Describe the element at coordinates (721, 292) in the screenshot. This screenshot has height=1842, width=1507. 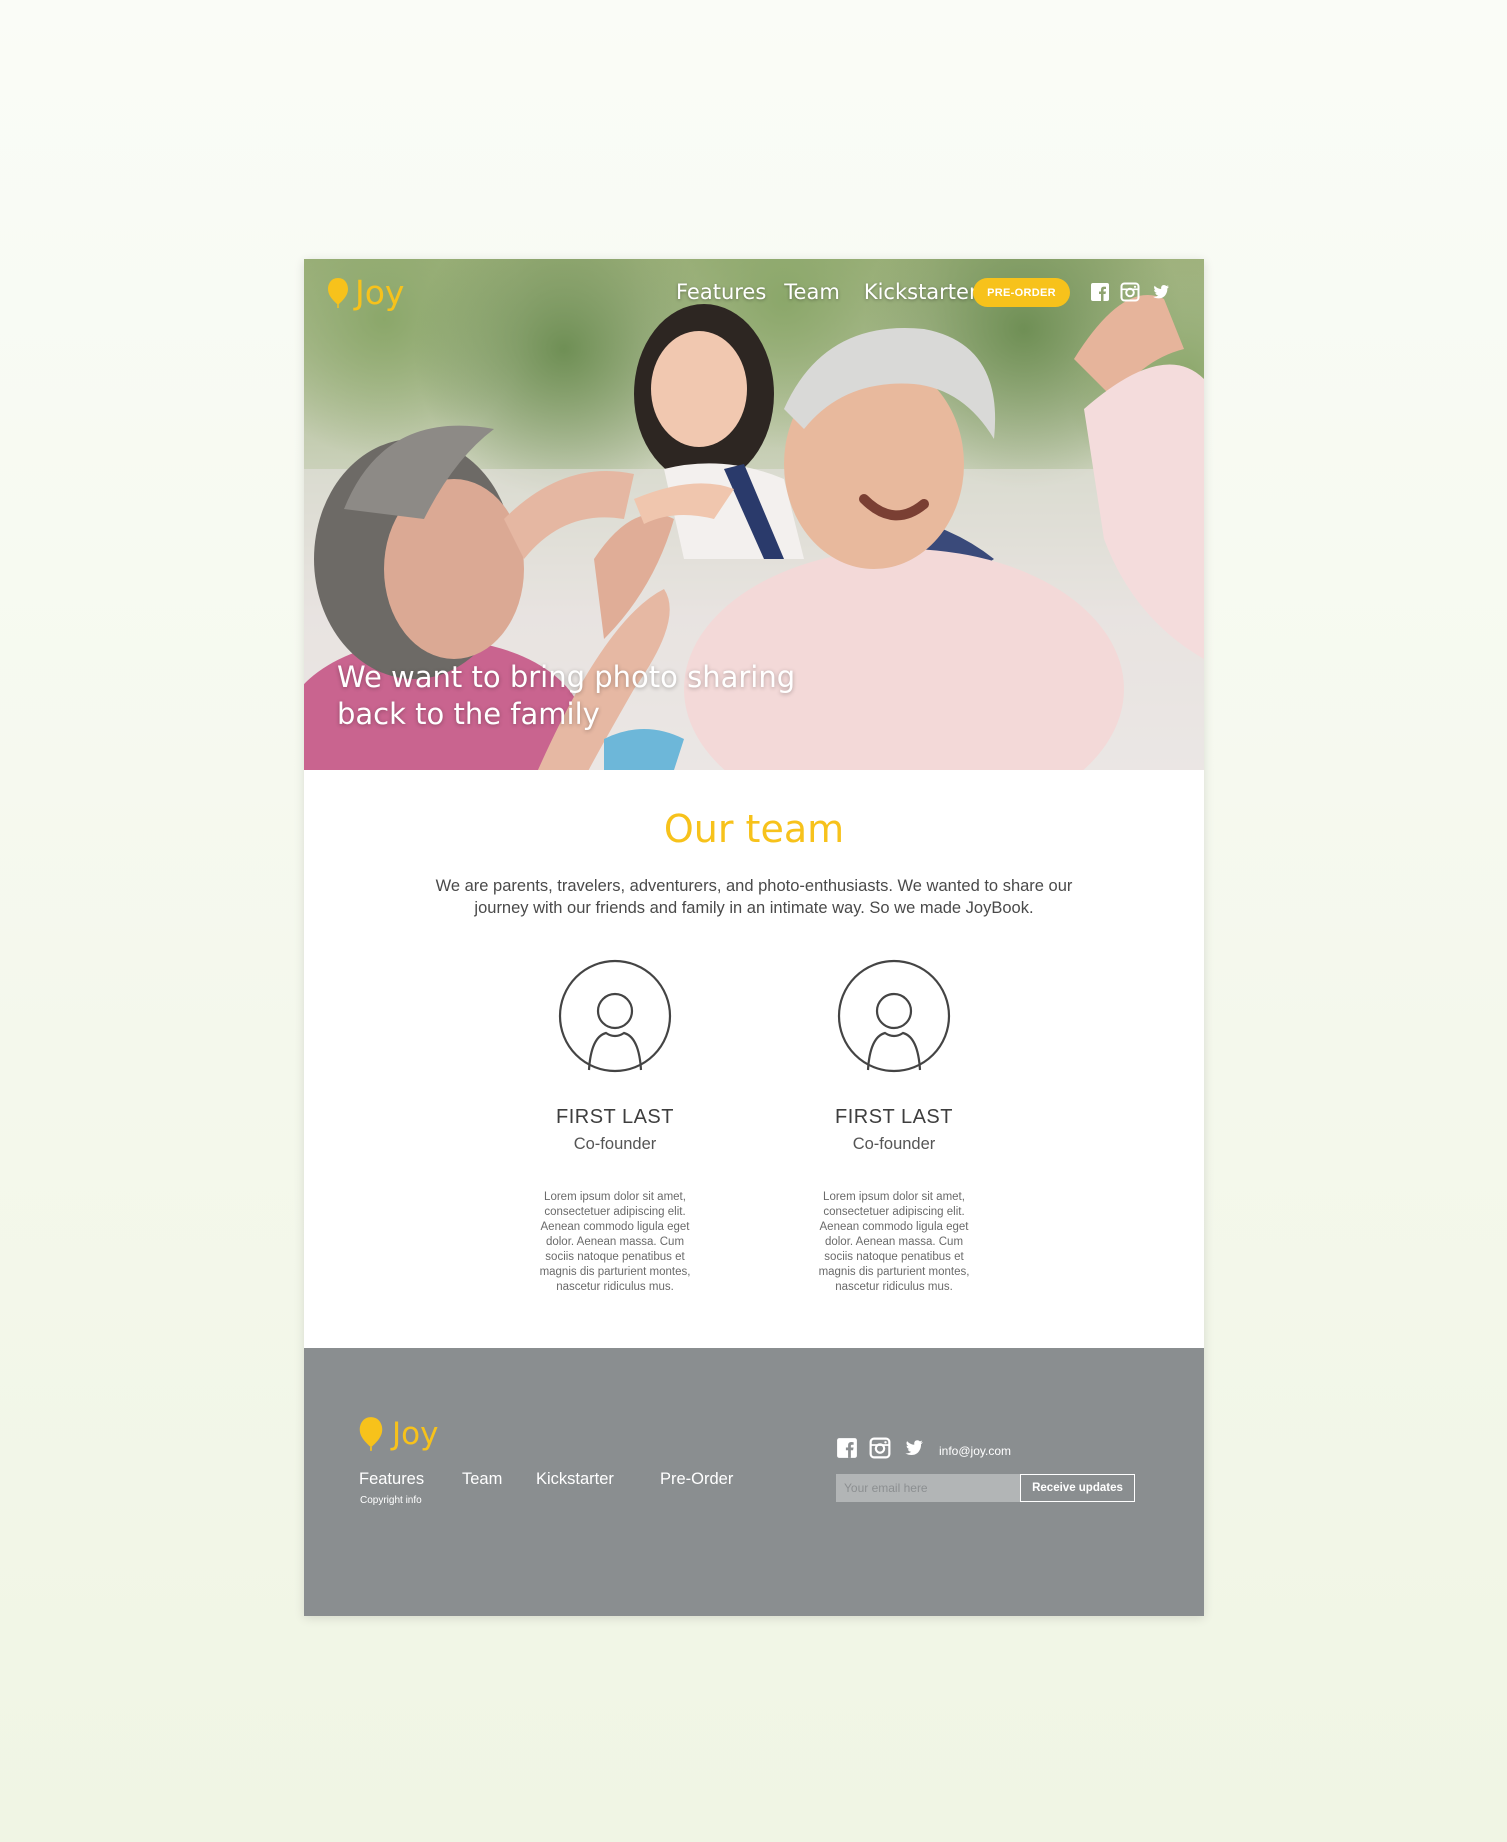
I see `nav-features: Features` at that location.